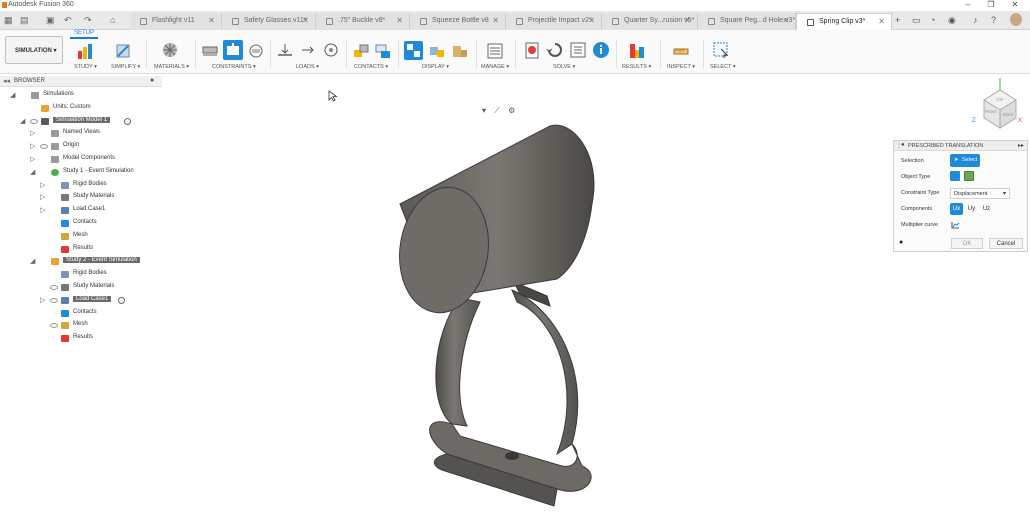  I want to click on chat-icon: ▭, so click(916, 20).